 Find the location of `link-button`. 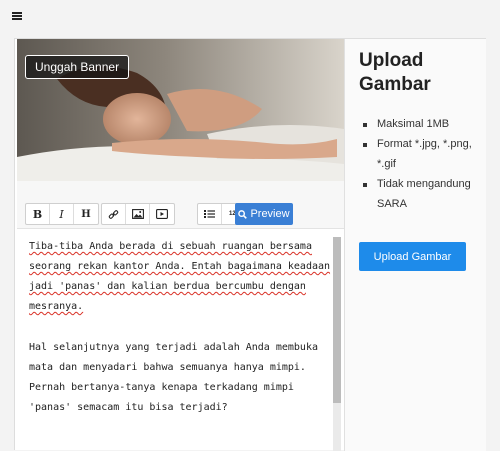

link-button is located at coordinates (114, 214).